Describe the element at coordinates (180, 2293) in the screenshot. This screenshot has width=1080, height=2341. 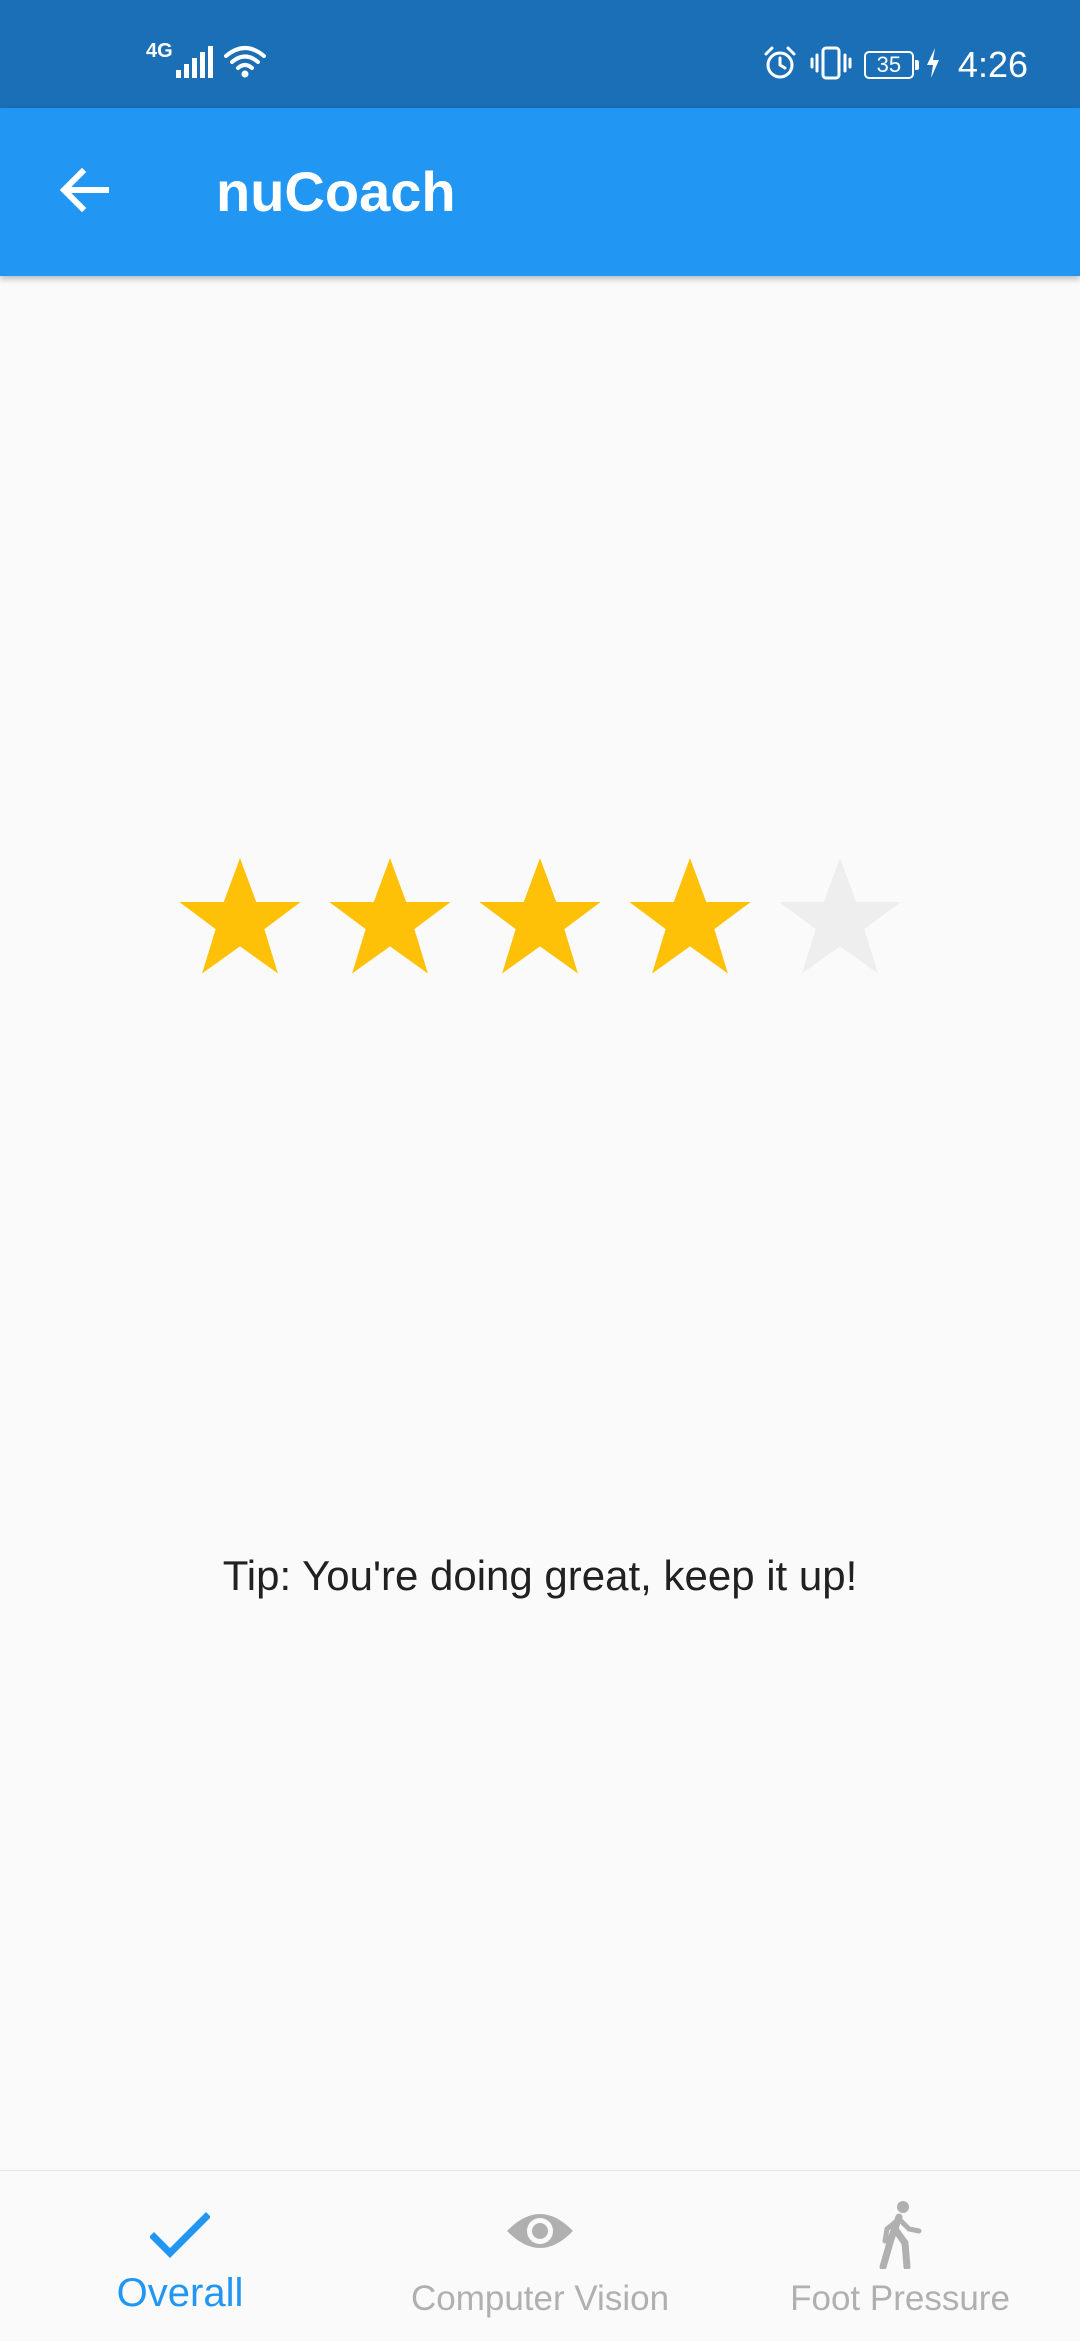
I see `nav-label-overall: Overall` at that location.